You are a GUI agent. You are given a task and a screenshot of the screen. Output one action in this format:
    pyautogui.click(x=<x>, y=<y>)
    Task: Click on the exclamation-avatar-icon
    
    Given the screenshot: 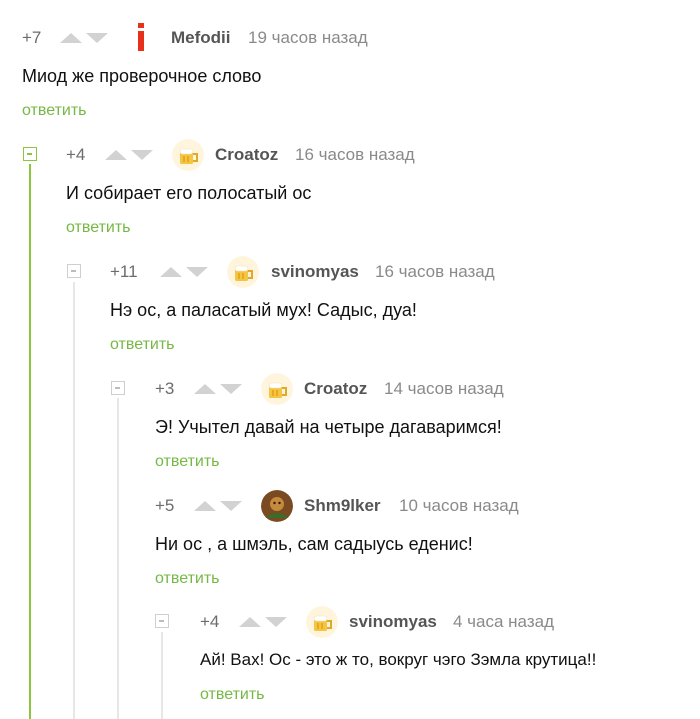 What is the action you would take?
    pyautogui.click(x=141, y=37)
    